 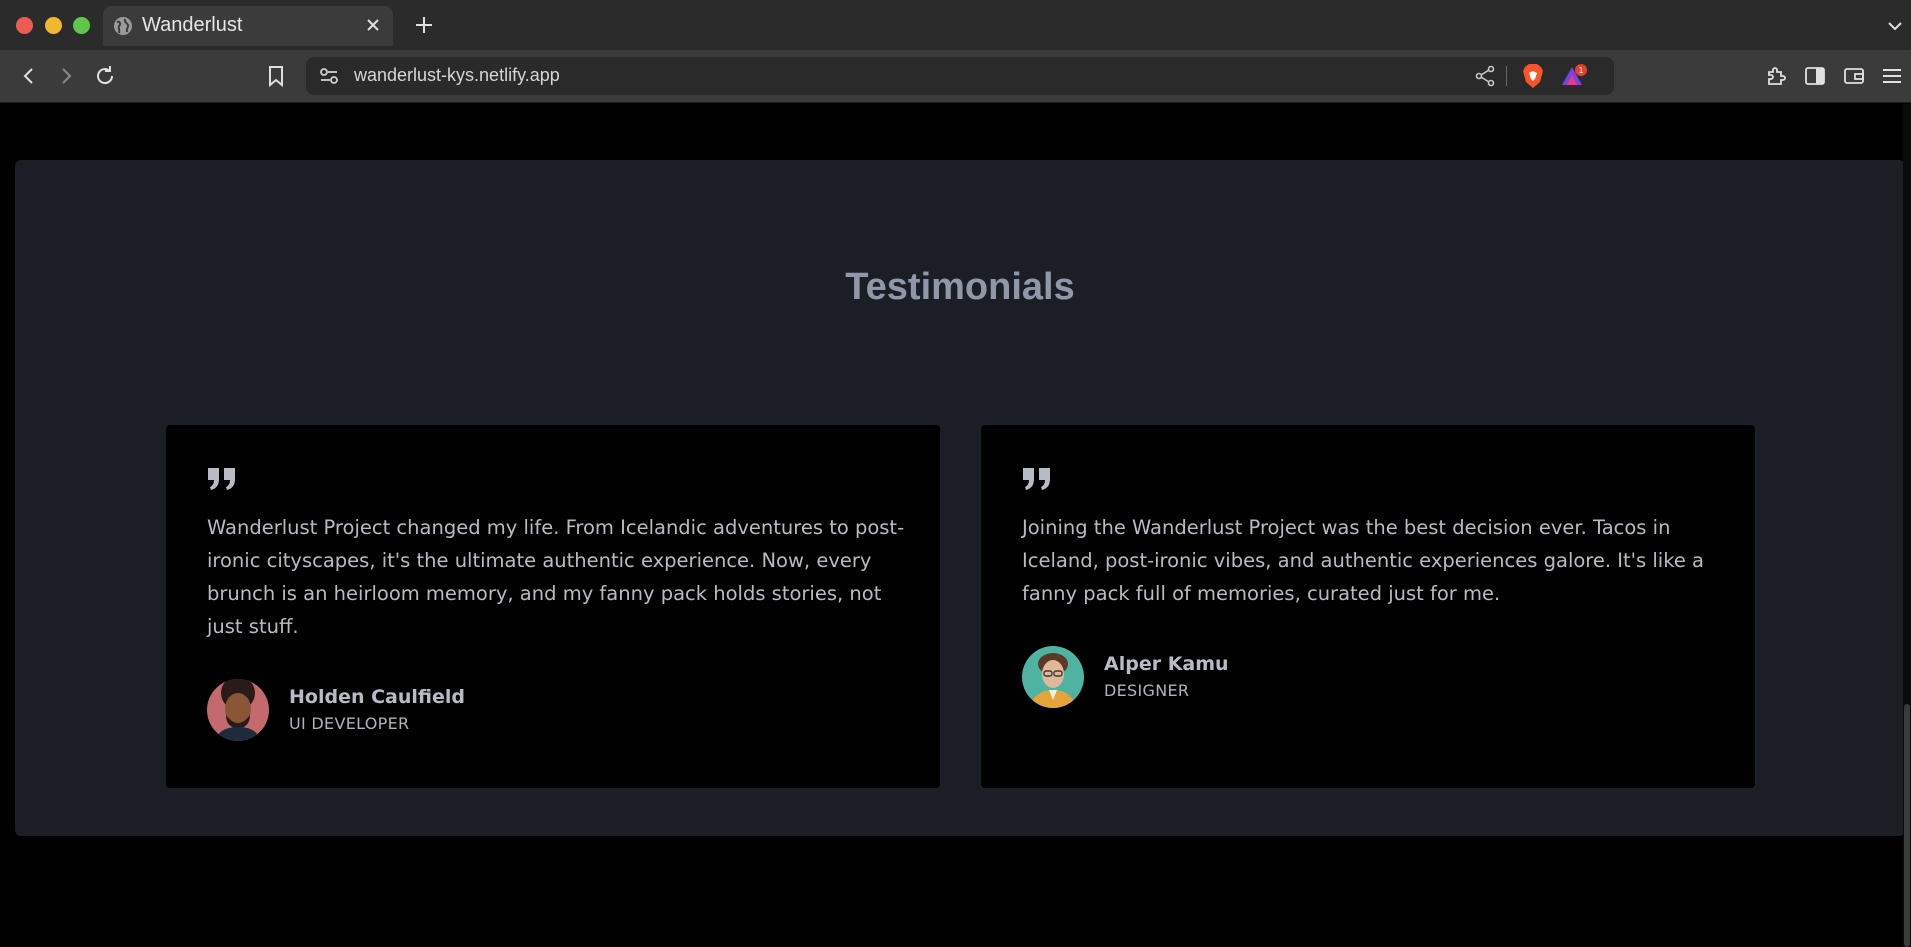 I want to click on maximize-window-button, so click(x=81, y=25).